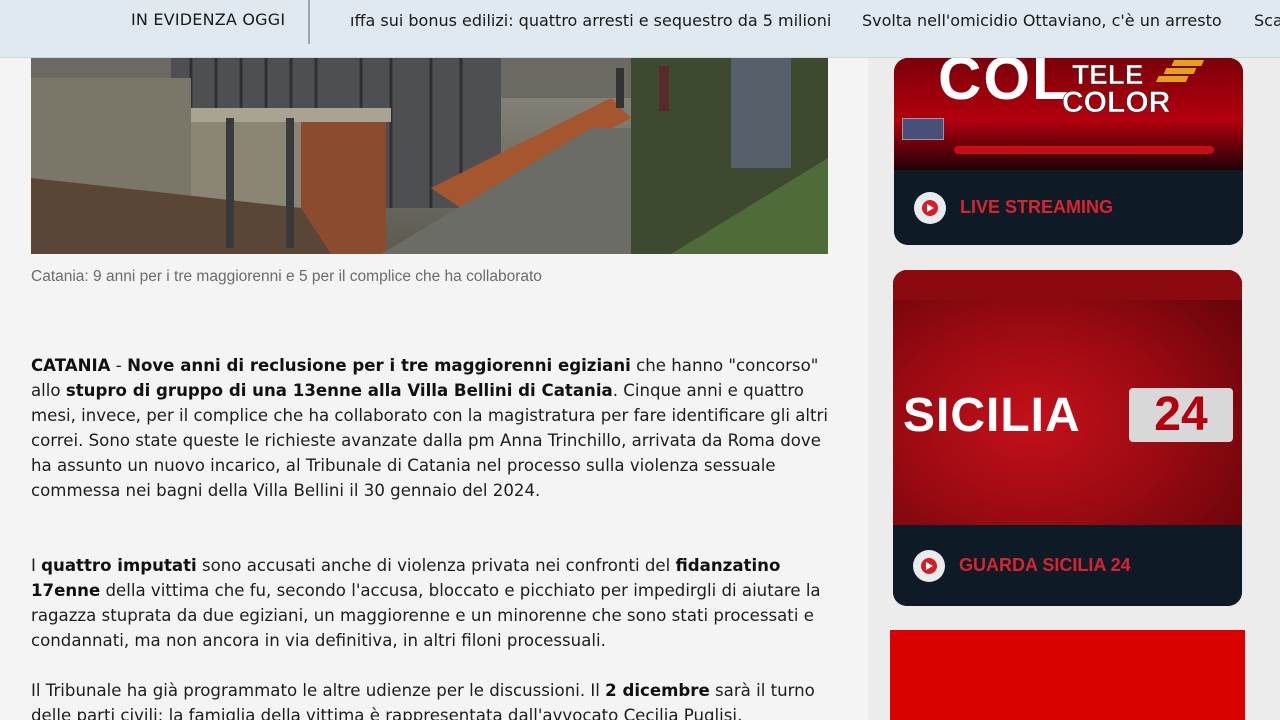 The height and width of the screenshot is (720, 1280). What do you see at coordinates (1067, 285) in the screenshot?
I see `banner-top-band` at bounding box center [1067, 285].